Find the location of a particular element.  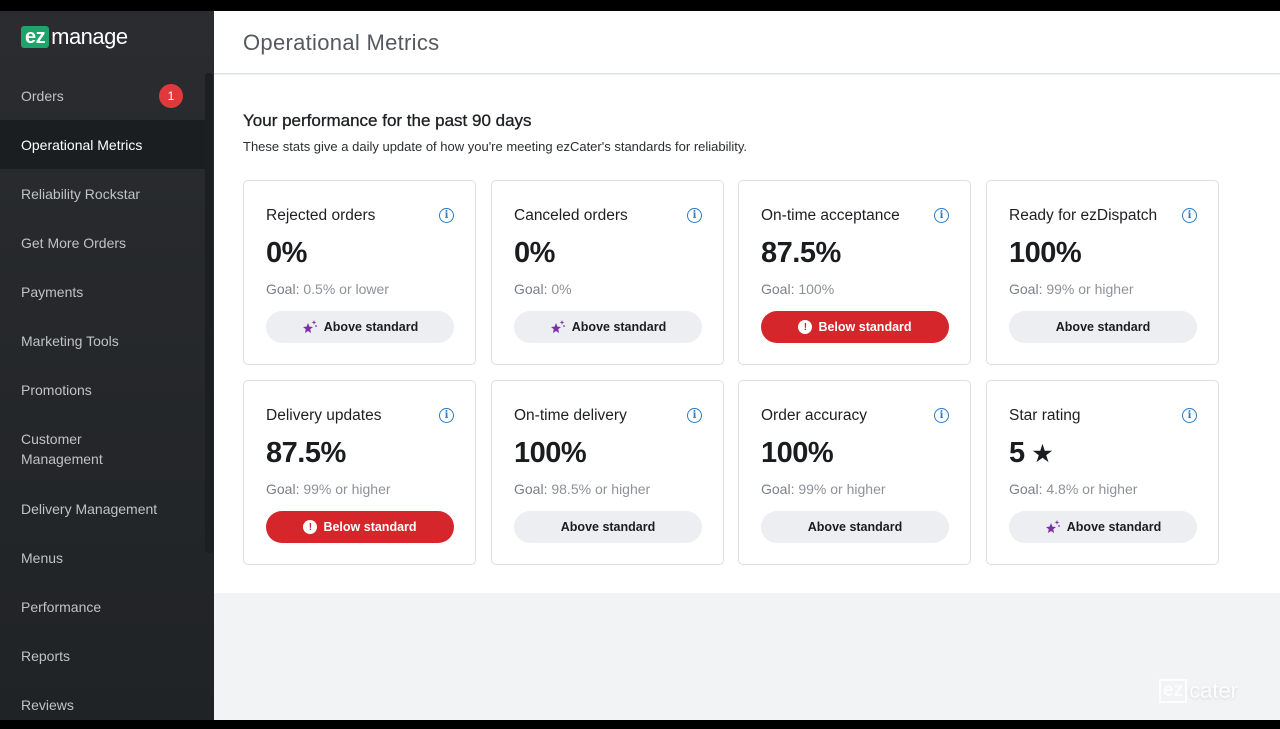

page-header: Operational Metrics is located at coordinates (747, 42).